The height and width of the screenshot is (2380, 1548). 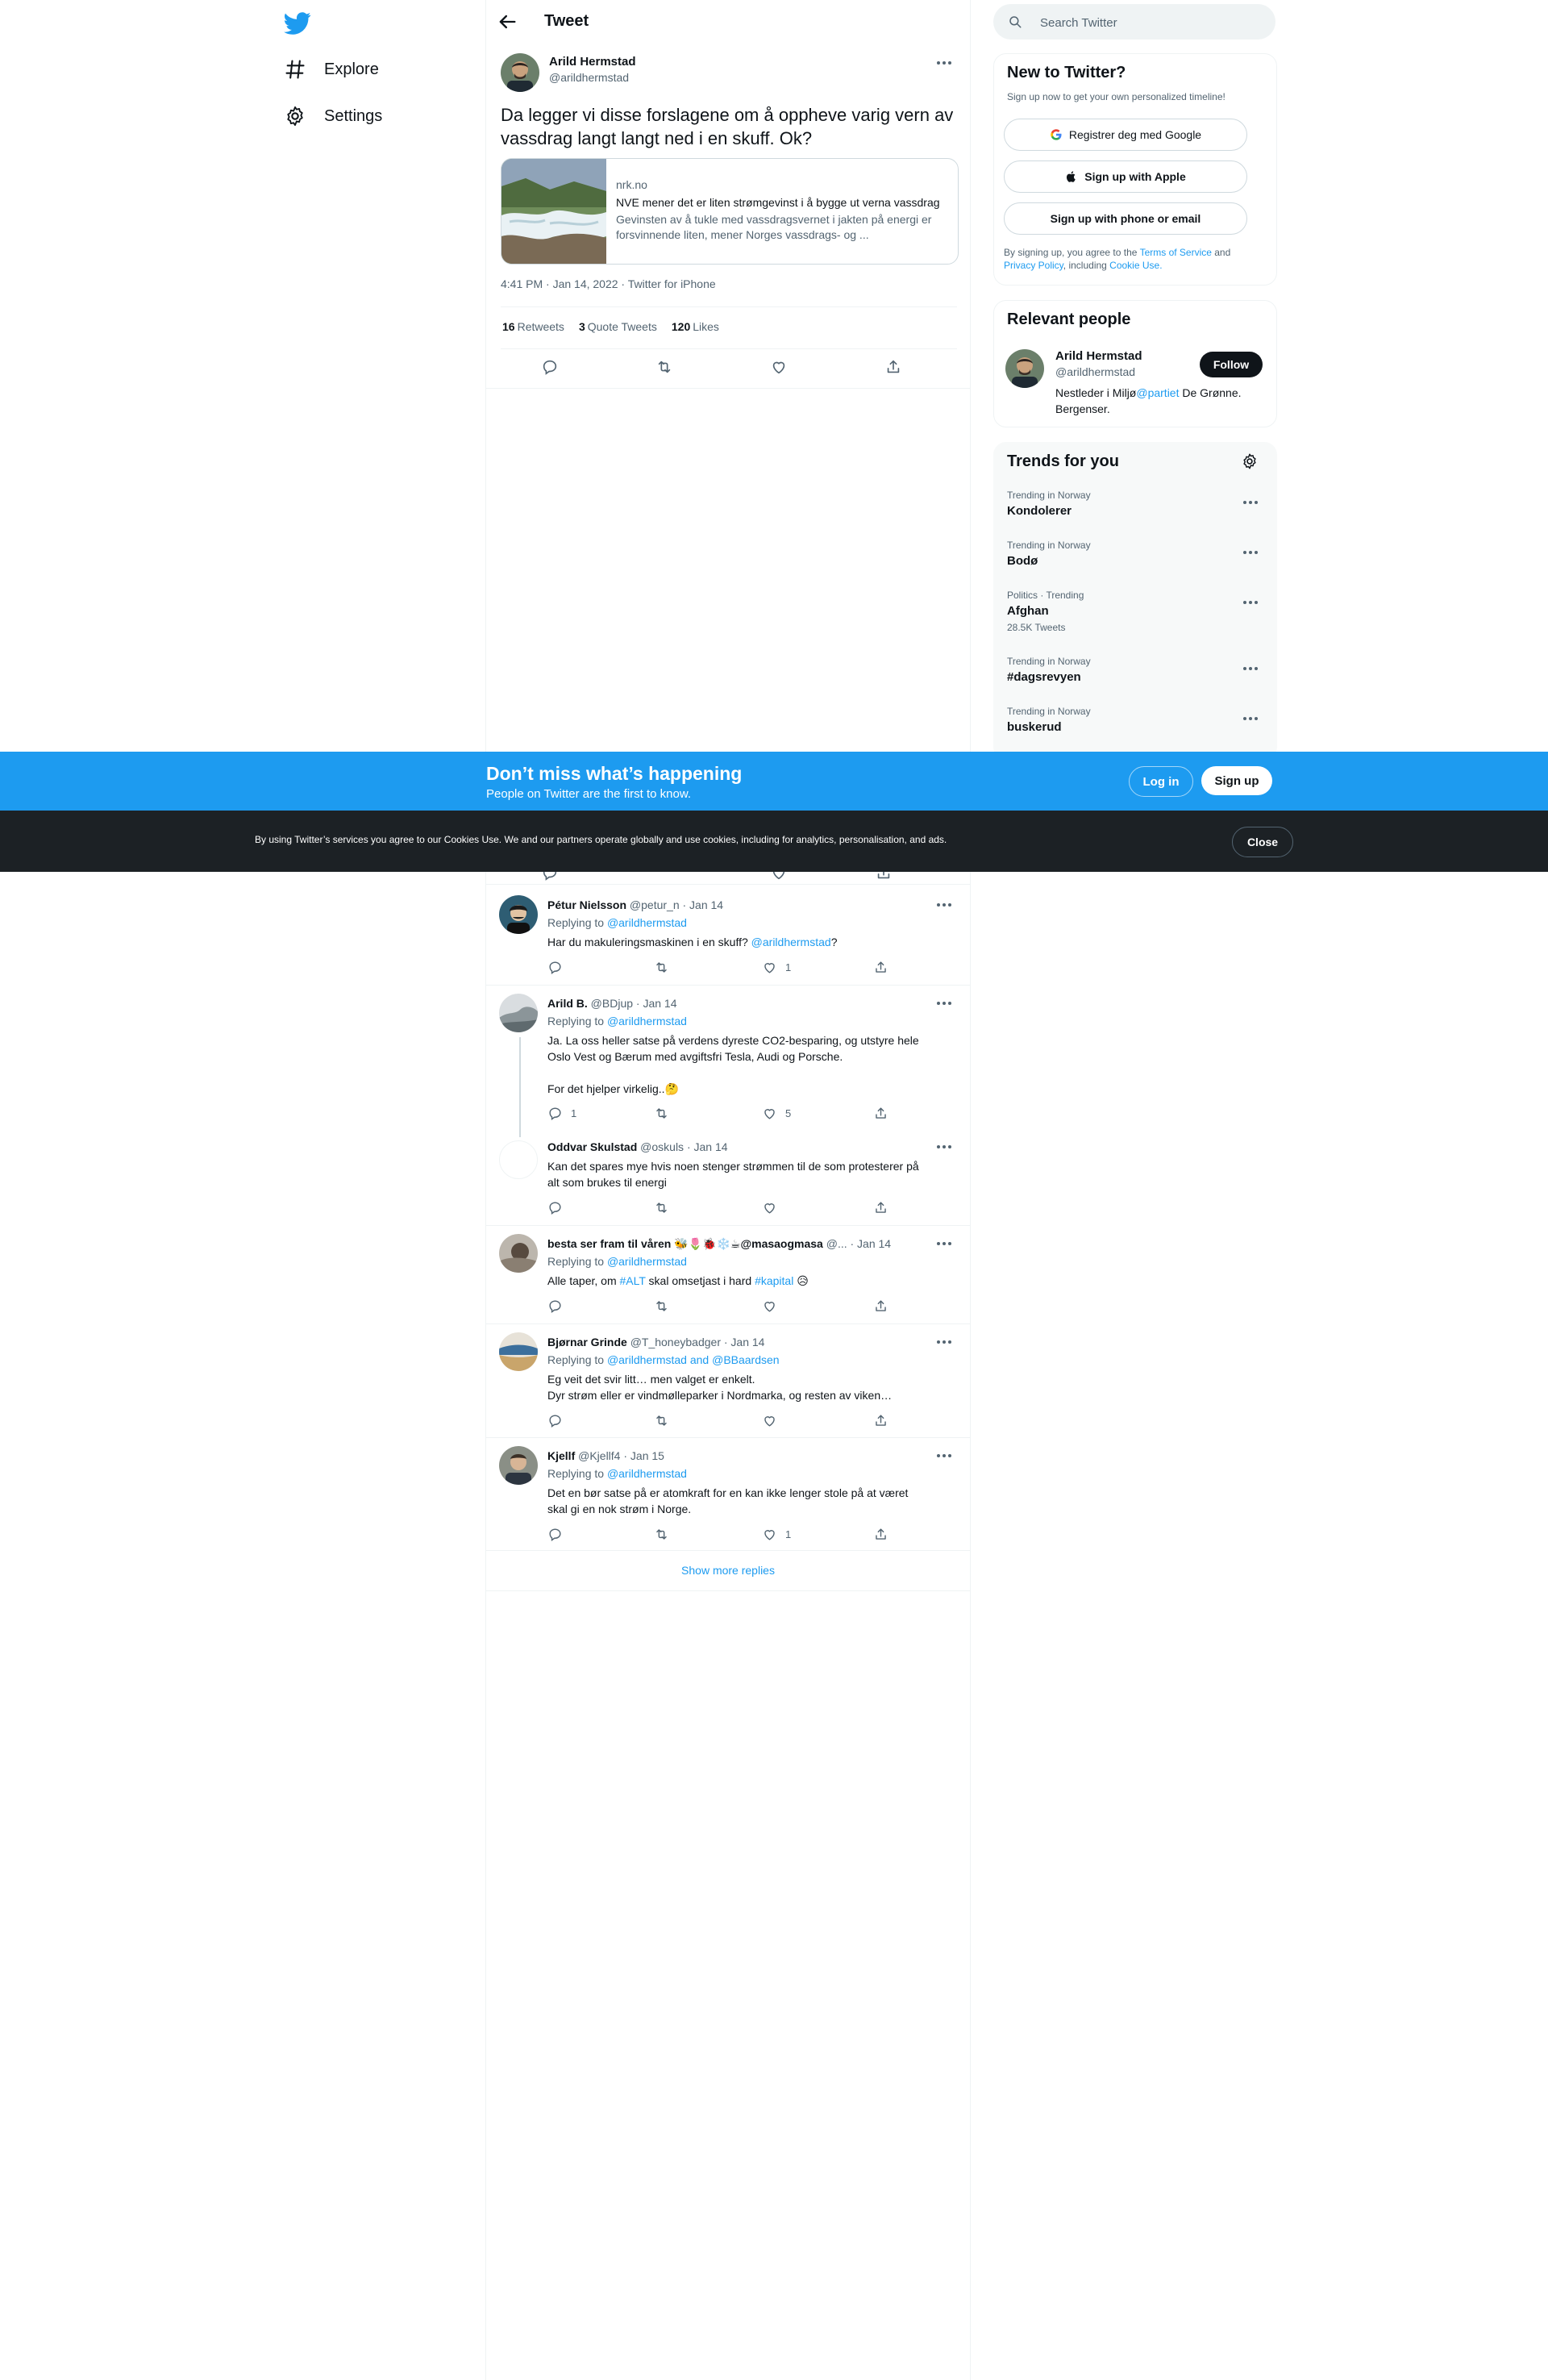 What do you see at coordinates (1176, 253) in the screenshot?
I see `terms-link: Terms of Service` at bounding box center [1176, 253].